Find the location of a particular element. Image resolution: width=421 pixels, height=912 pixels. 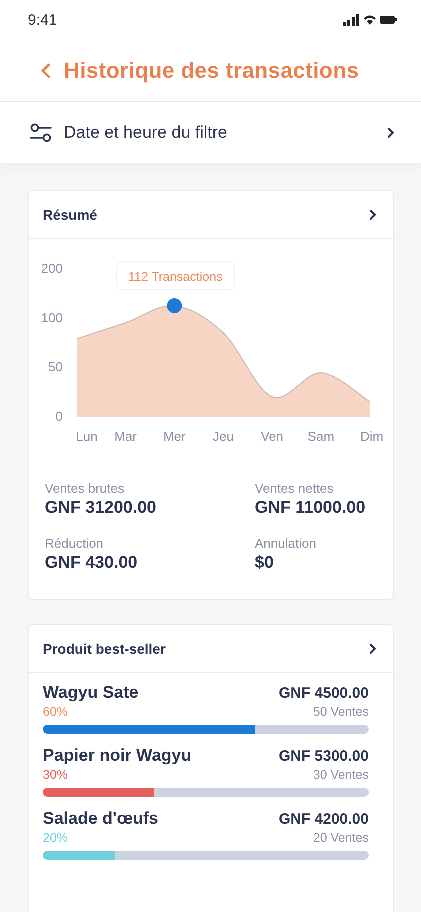

axis-label: Jeu is located at coordinates (223, 436).